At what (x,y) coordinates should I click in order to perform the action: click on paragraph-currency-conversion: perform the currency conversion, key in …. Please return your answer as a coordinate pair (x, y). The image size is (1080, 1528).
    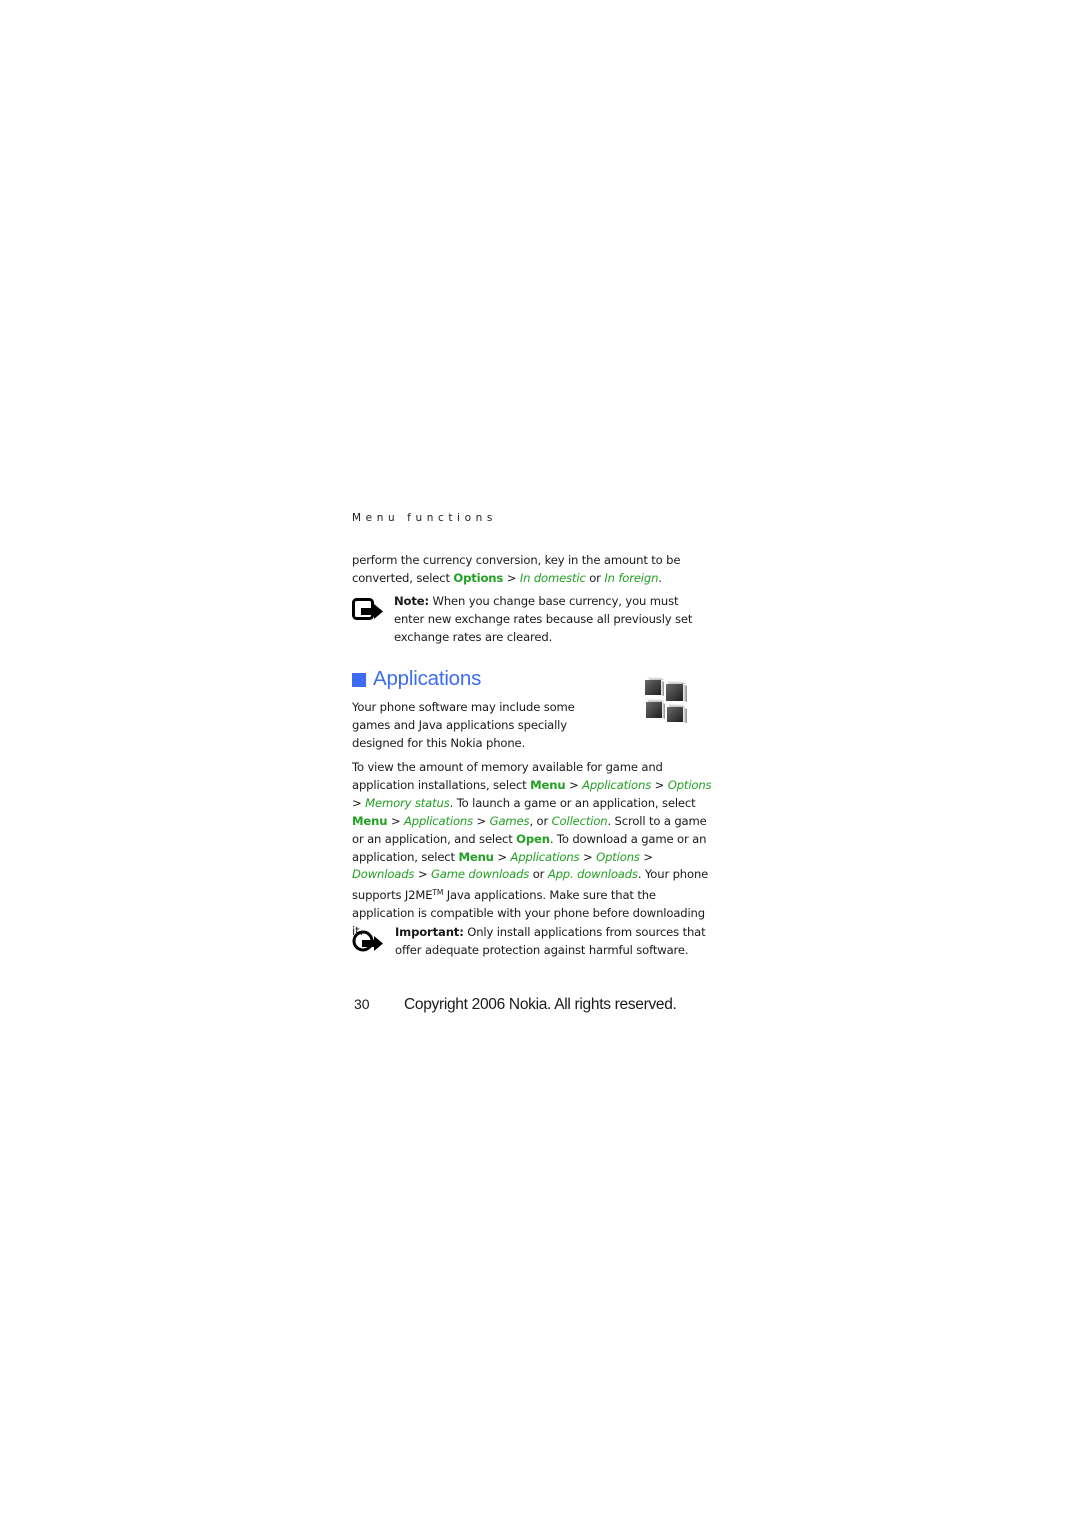
    Looking at the image, I should click on (532, 570).